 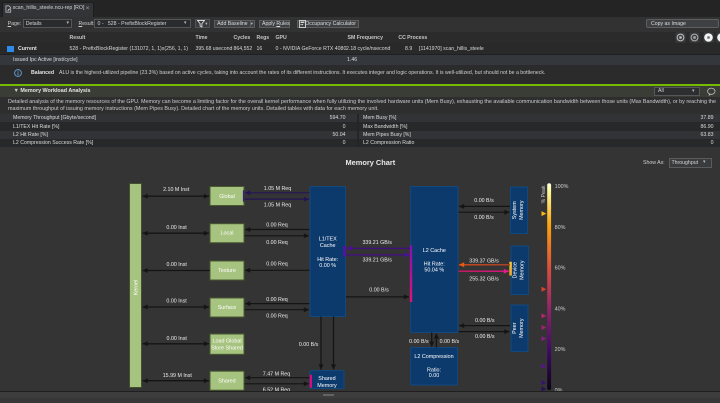 I want to click on svg-text: 15.99 M Inst, so click(x=178, y=376).